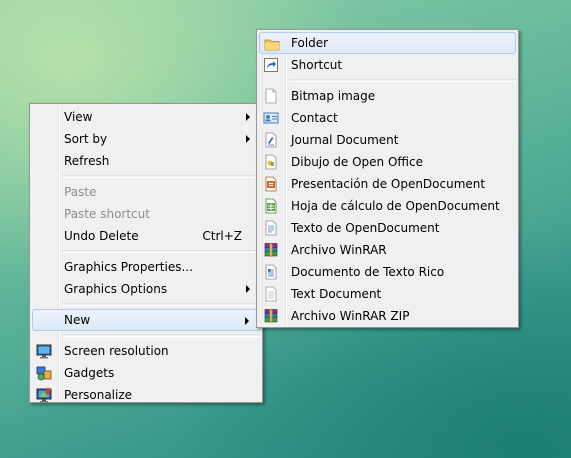  What do you see at coordinates (146, 192) in the screenshot?
I see `menu-item-paste: Paste` at bounding box center [146, 192].